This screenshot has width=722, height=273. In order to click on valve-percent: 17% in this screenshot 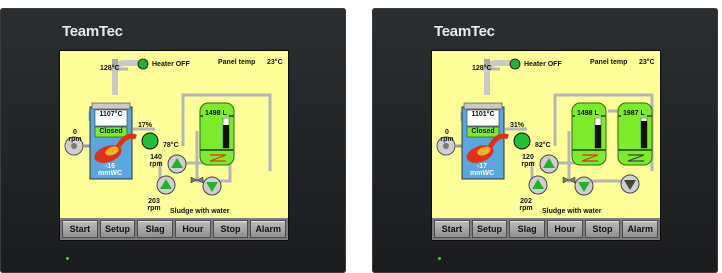, I will do `click(145, 125)`.